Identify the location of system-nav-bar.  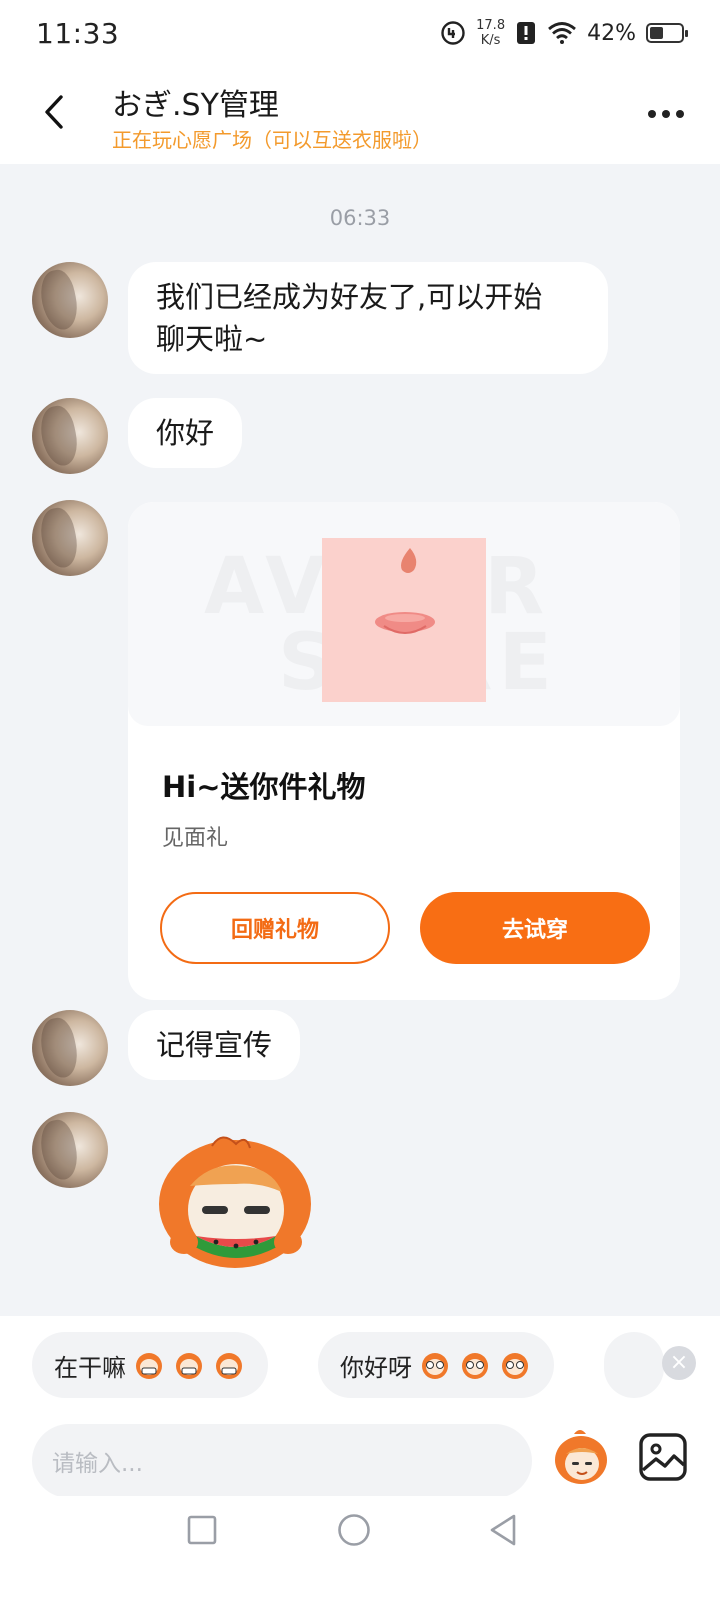
(360, 1548).